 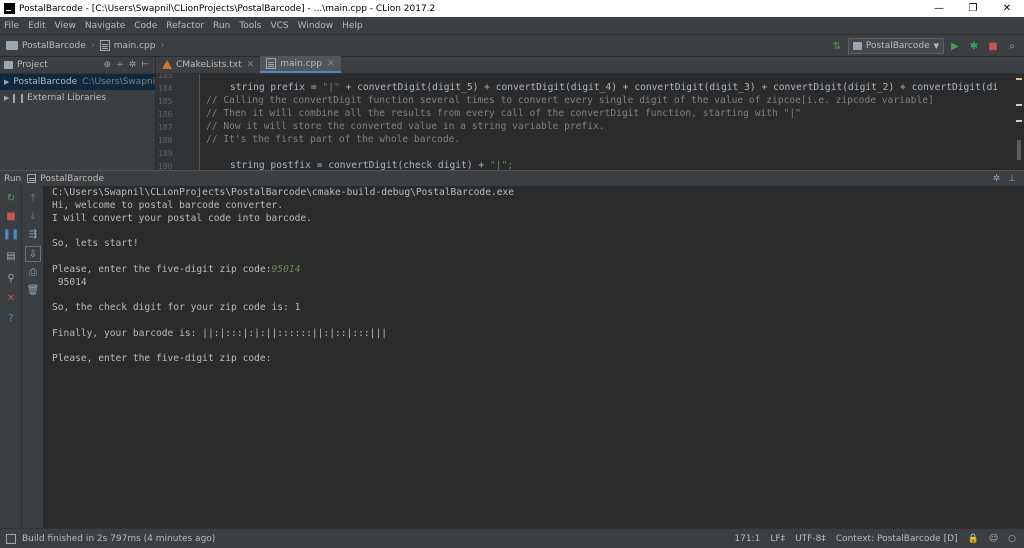 I want to click on tree-item-path: C:\Users\Swapnil, so click(x=118, y=82).